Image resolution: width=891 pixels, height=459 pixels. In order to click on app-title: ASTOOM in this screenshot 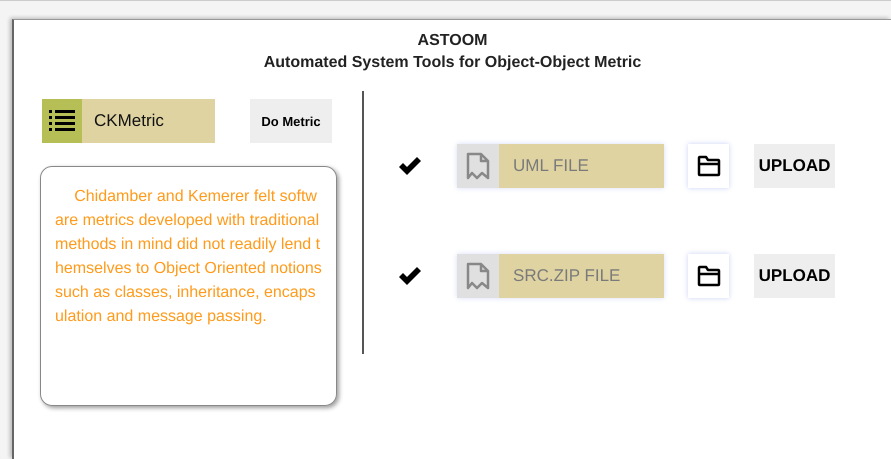, I will do `click(452, 41)`.